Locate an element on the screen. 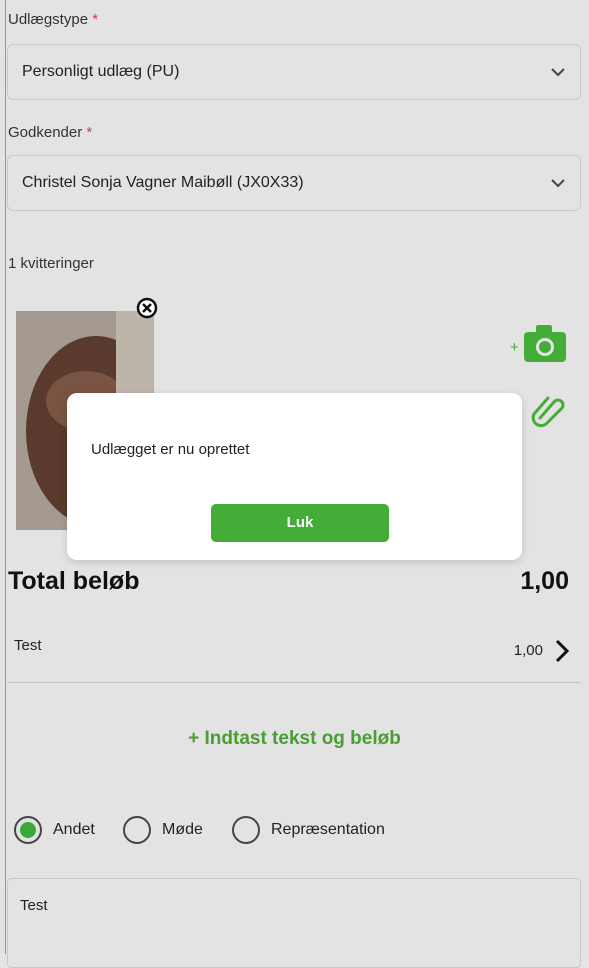 The width and height of the screenshot is (589, 968). close-button: Luk is located at coordinates (300, 523).